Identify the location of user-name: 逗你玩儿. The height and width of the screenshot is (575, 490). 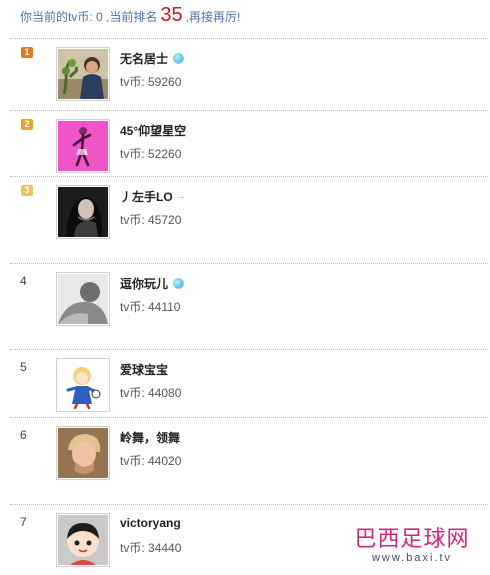
(152, 283).